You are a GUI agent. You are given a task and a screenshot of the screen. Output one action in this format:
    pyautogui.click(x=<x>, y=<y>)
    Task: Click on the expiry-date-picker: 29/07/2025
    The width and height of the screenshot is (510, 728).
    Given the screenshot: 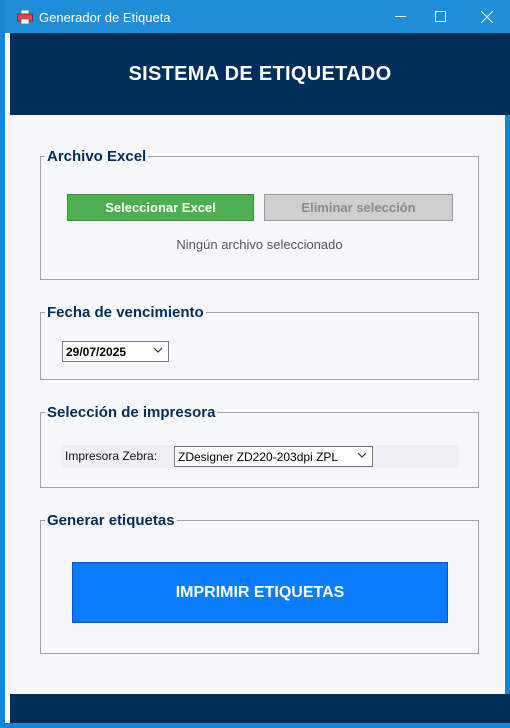 What is the action you would take?
    pyautogui.click(x=115, y=351)
    